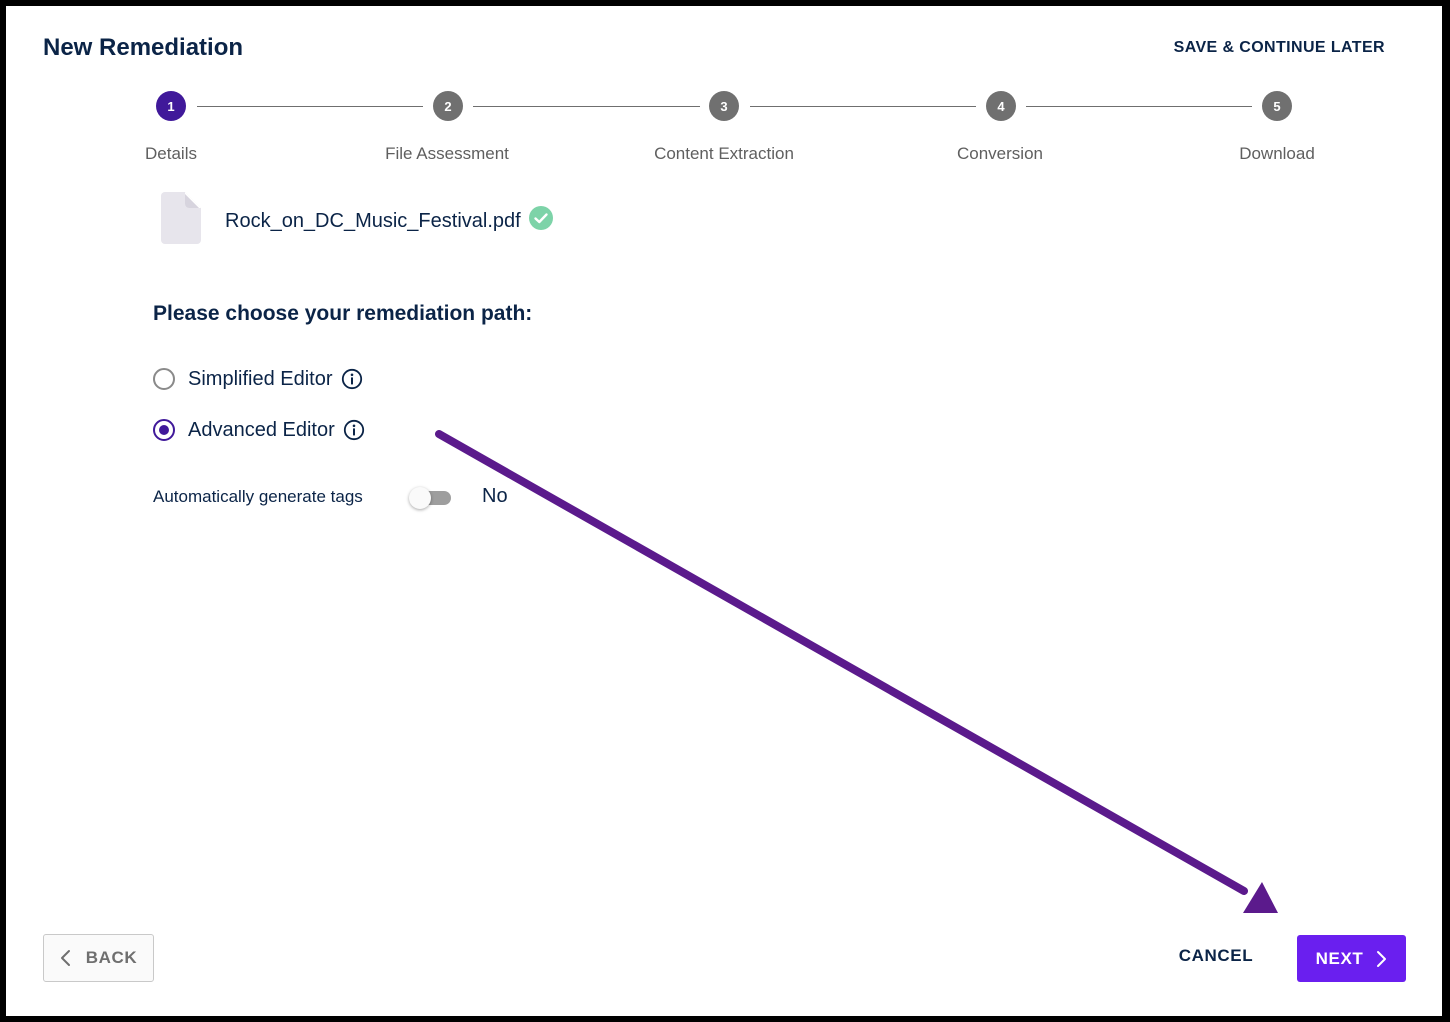 The height and width of the screenshot is (1022, 1450). I want to click on step-5-label: Download, so click(1277, 153).